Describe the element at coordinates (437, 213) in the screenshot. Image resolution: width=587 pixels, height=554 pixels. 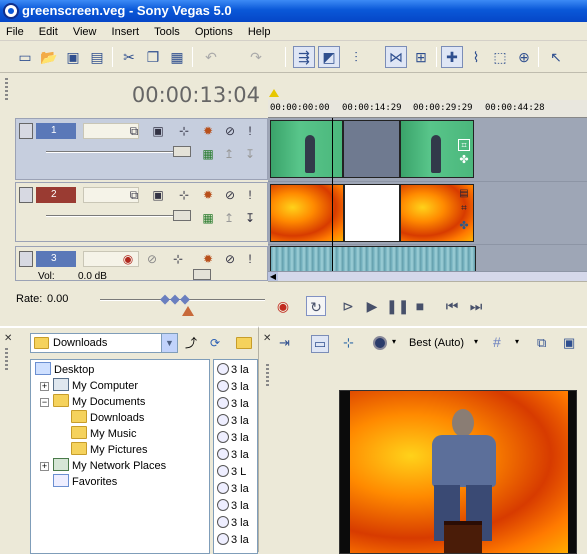
I see `fire-clip: ▤ ⌗ ✤` at that location.